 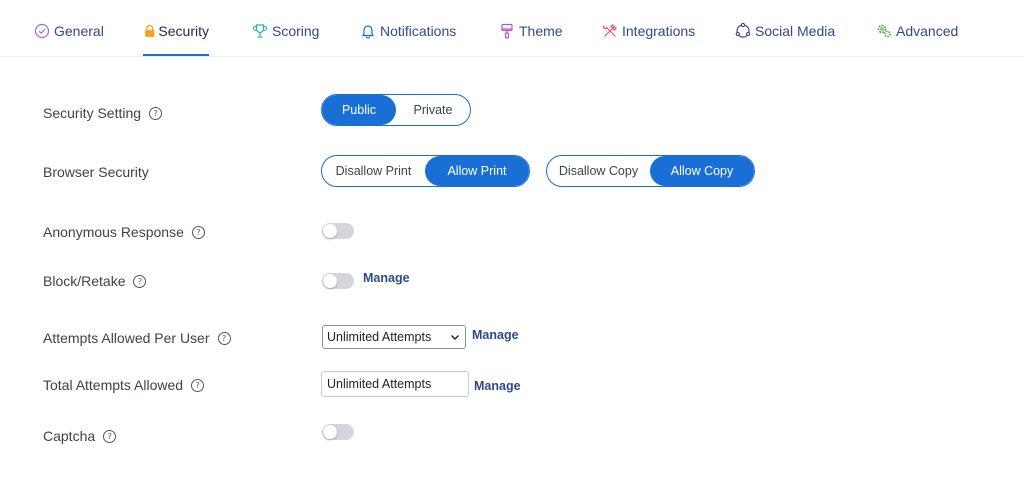 I want to click on tab-notifications-label: Notifications, so click(x=418, y=31).